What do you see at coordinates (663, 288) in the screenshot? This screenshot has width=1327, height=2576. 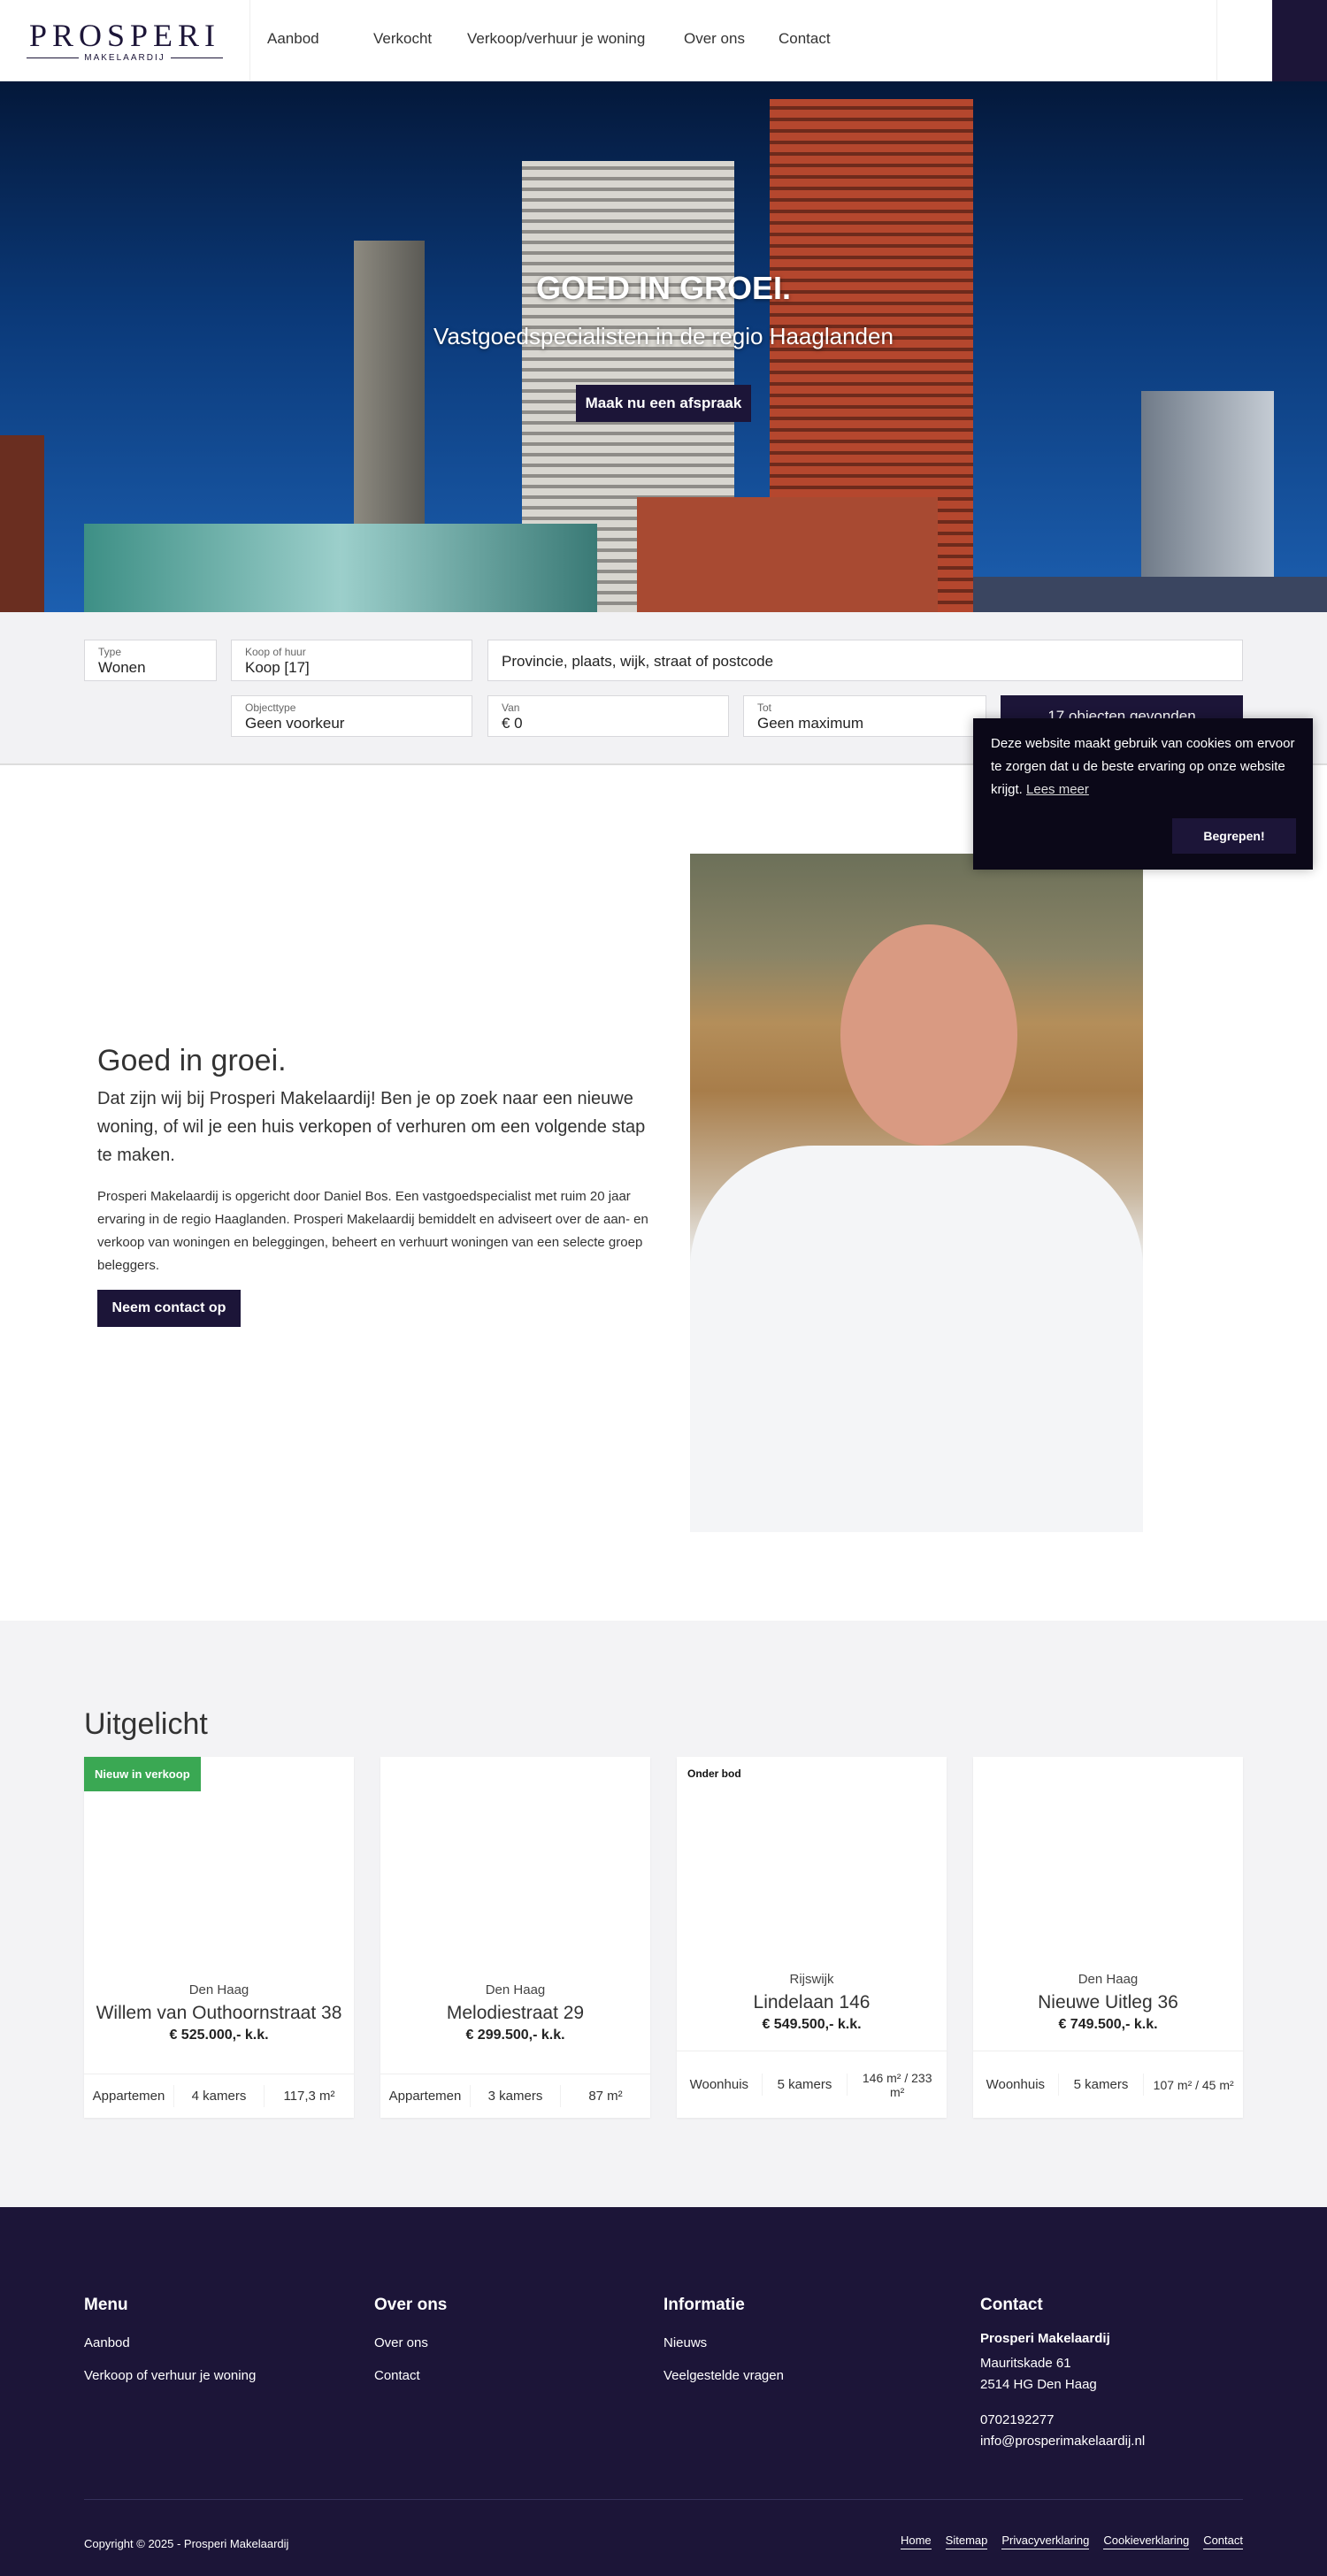 I see `hero-title: GOED IN GROEI.` at bounding box center [663, 288].